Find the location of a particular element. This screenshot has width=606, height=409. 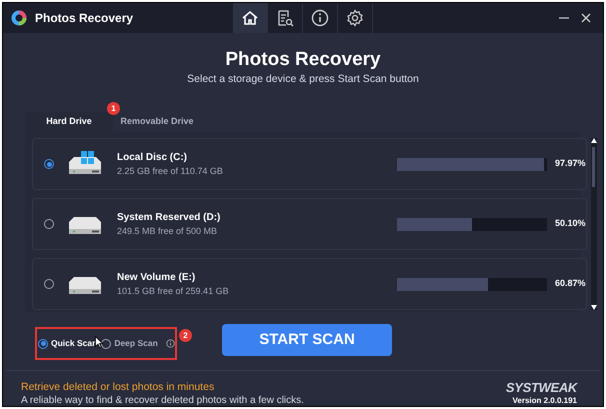

drive-tab: Removable Drive is located at coordinates (157, 122).